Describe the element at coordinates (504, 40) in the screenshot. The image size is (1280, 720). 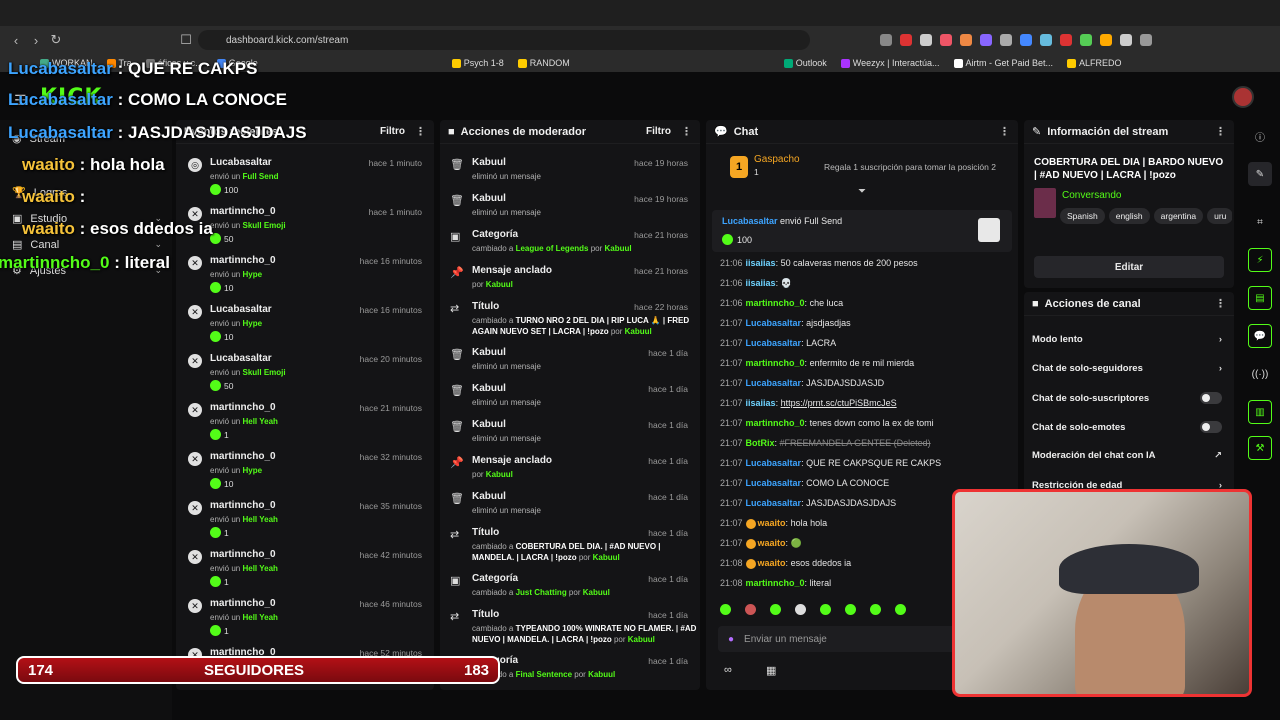
I see `address-bar: dashboard.kick.com/stream` at that location.